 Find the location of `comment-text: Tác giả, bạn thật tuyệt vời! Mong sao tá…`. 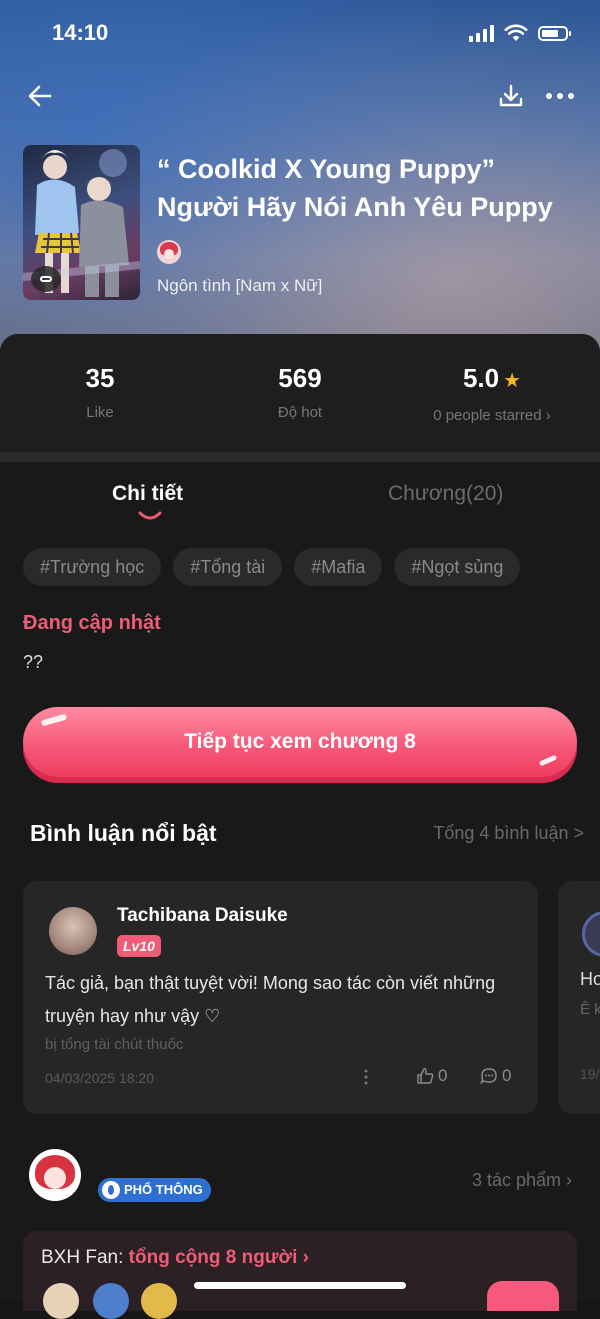

comment-text: Tác giả, bạn thật tuyệt vời! Mong sao tá… is located at coordinates (270, 999).